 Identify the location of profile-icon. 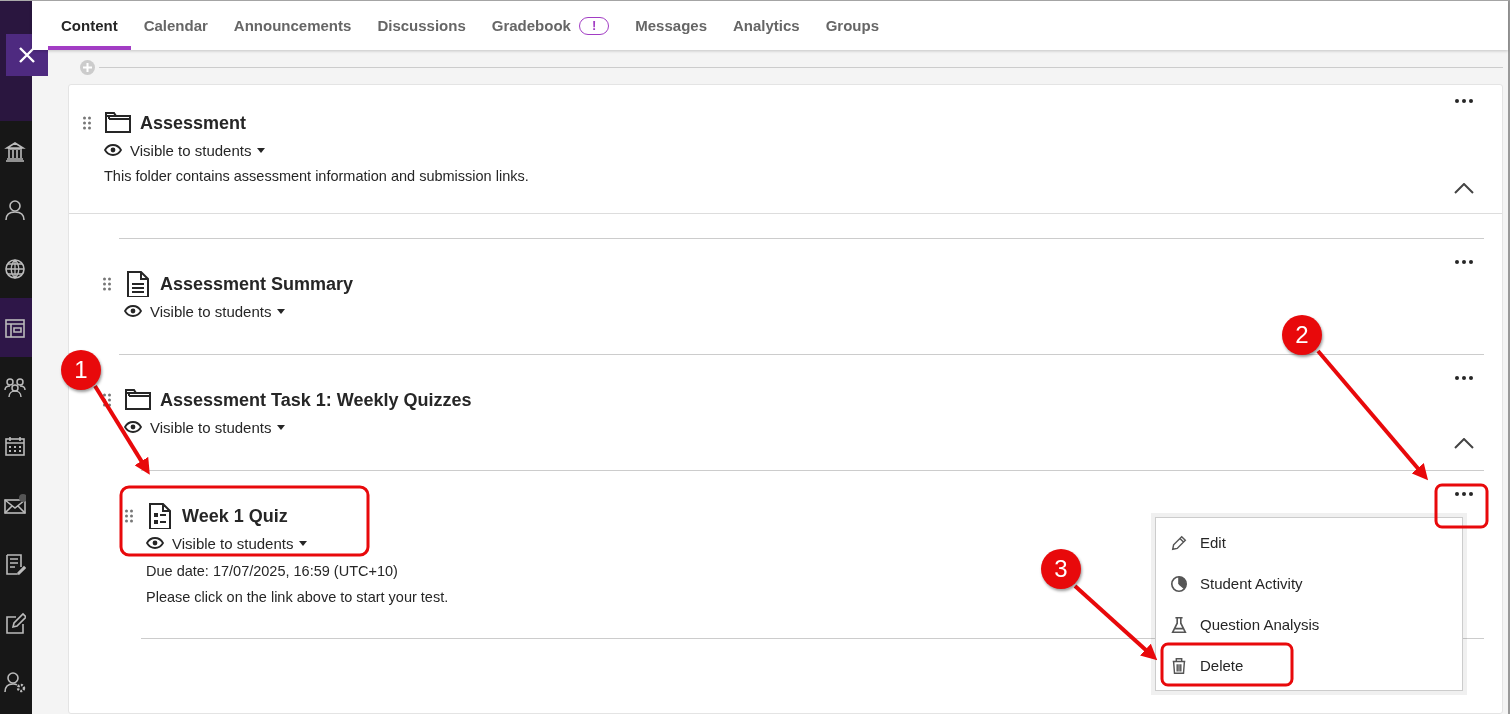
(15, 209).